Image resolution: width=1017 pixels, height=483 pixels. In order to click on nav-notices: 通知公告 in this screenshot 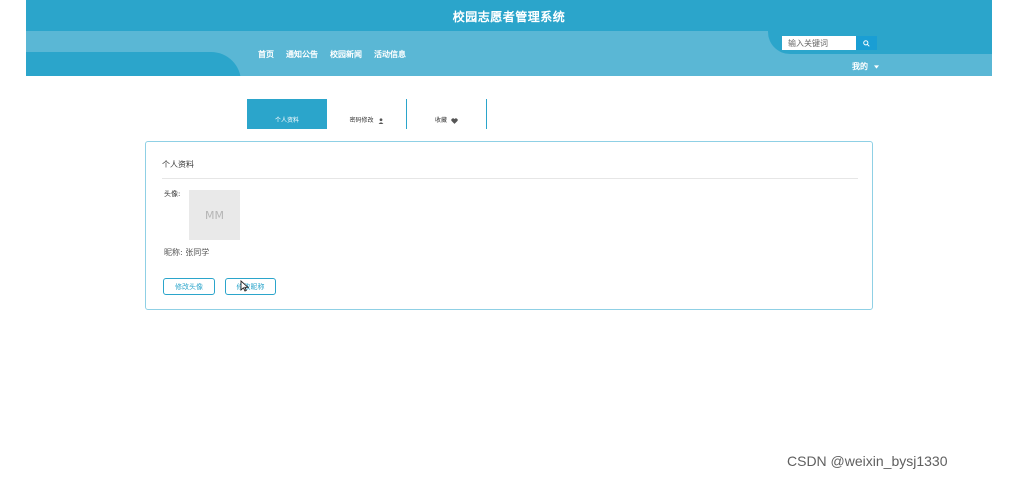, I will do `click(302, 54)`.